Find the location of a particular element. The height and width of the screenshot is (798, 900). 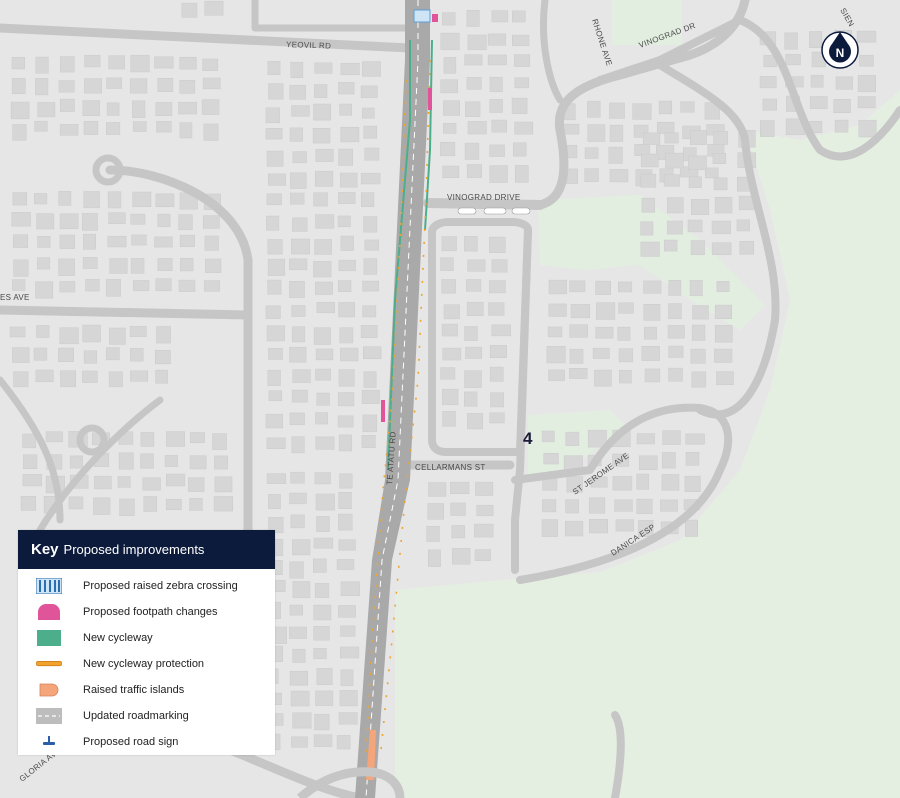

road-es-ave is located at coordinates (126, 312).